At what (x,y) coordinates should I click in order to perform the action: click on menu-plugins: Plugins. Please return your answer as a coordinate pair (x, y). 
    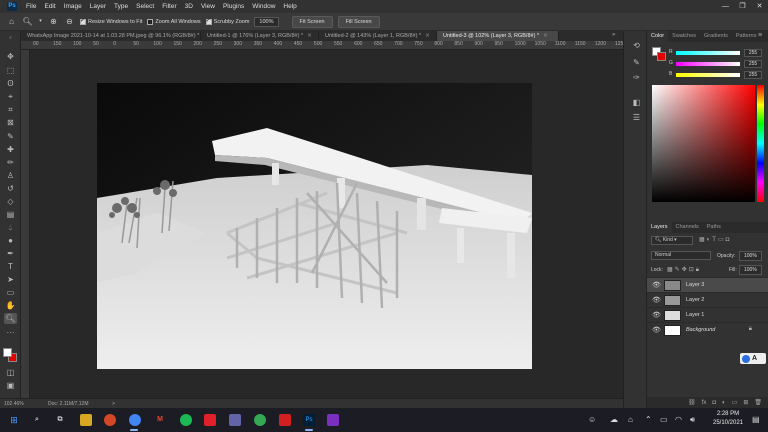
    Looking at the image, I should click on (233, 6).